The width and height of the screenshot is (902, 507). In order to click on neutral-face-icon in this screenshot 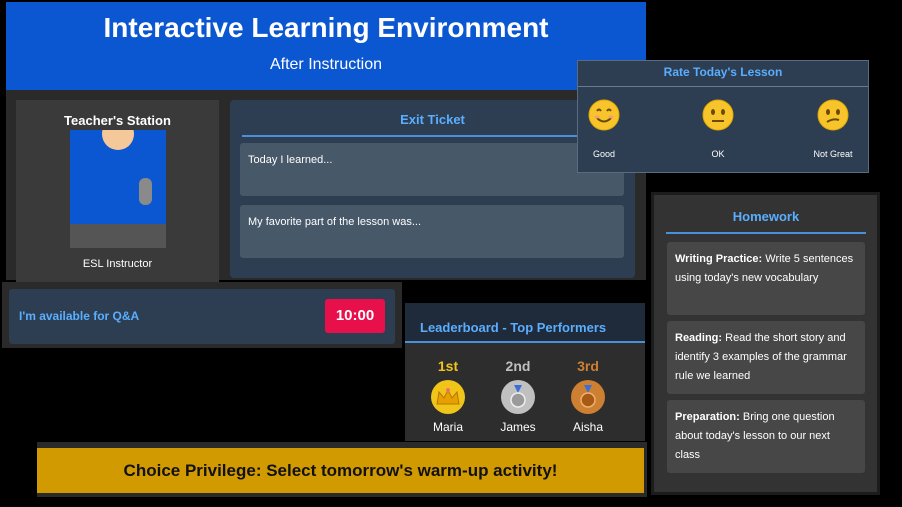, I will do `click(718, 115)`.